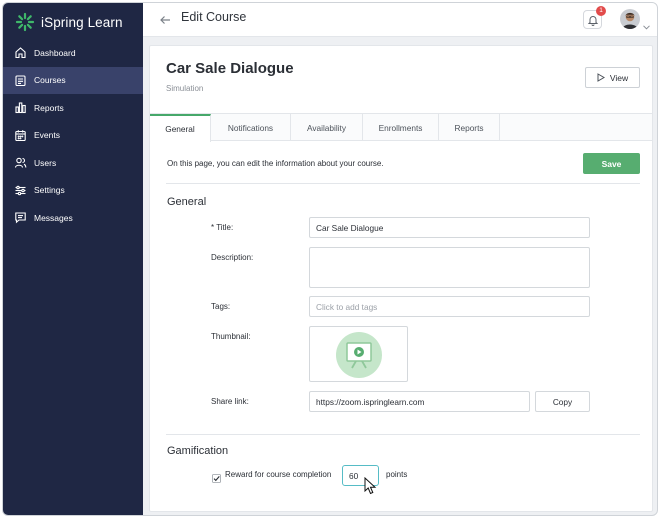  I want to click on brand: iSpring Learn, so click(69, 22).